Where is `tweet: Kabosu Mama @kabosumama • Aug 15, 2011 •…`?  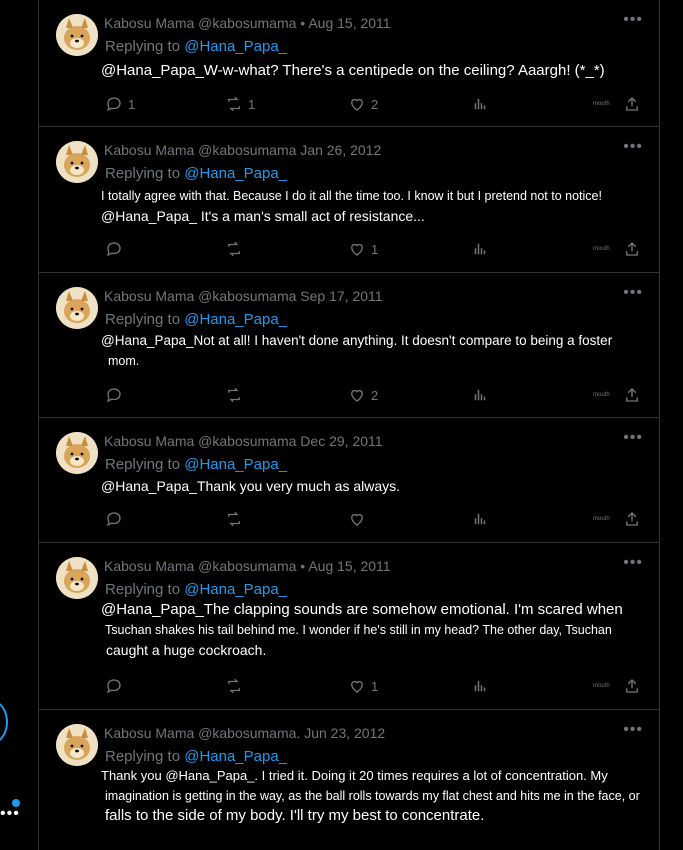 tweet: Kabosu Mama @kabosumama • Aug 15, 2011 •… is located at coordinates (349, 63).